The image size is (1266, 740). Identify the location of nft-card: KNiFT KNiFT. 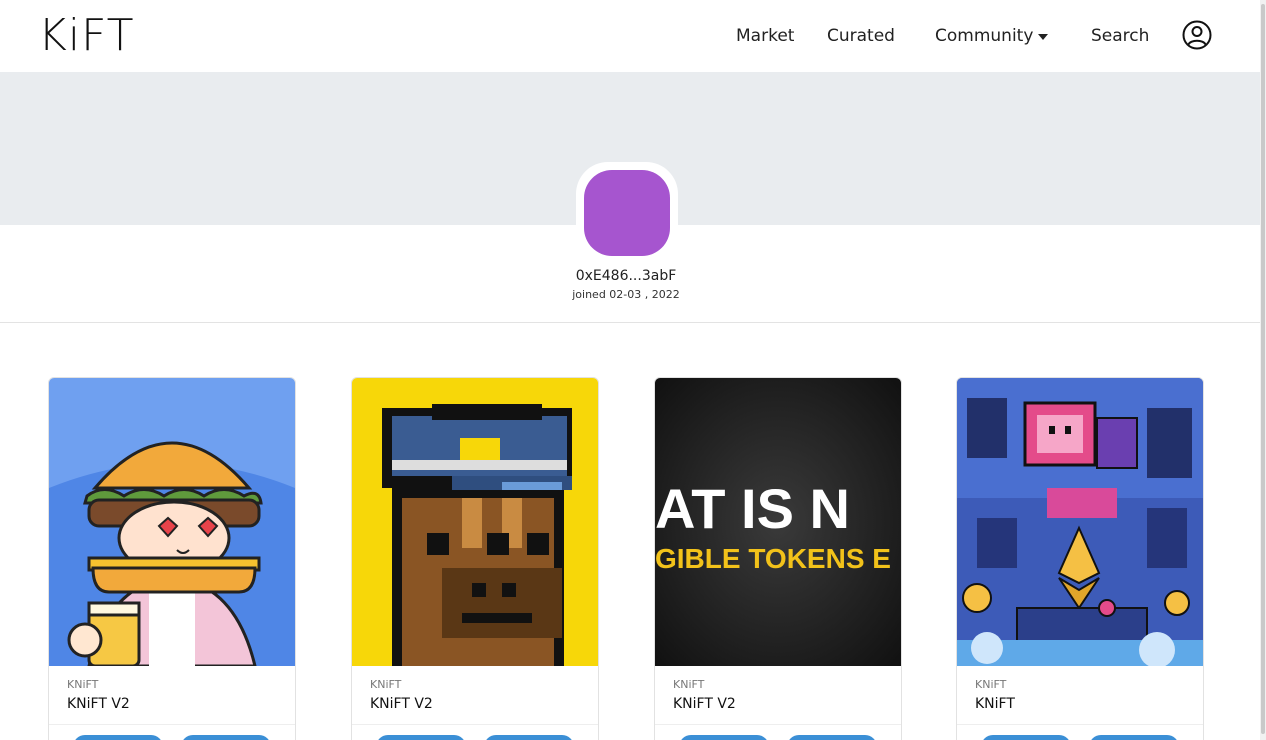
(1080, 558).